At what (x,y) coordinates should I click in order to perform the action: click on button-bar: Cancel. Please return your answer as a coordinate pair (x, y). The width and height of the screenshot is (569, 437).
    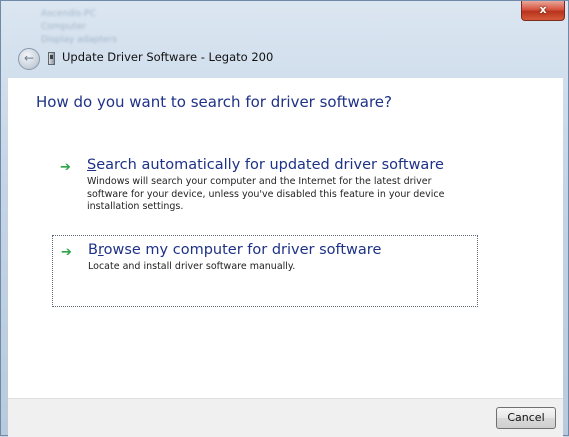
    Looking at the image, I should click on (285, 417).